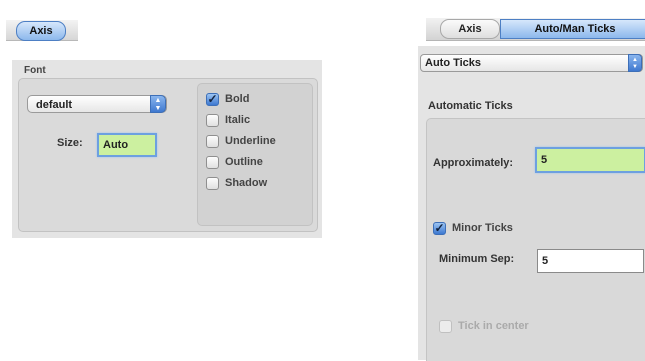 This screenshot has width=645, height=361. Describe the element at coordinates (70, 143) in the screenshot. I see `size-label: Size:` at that location.